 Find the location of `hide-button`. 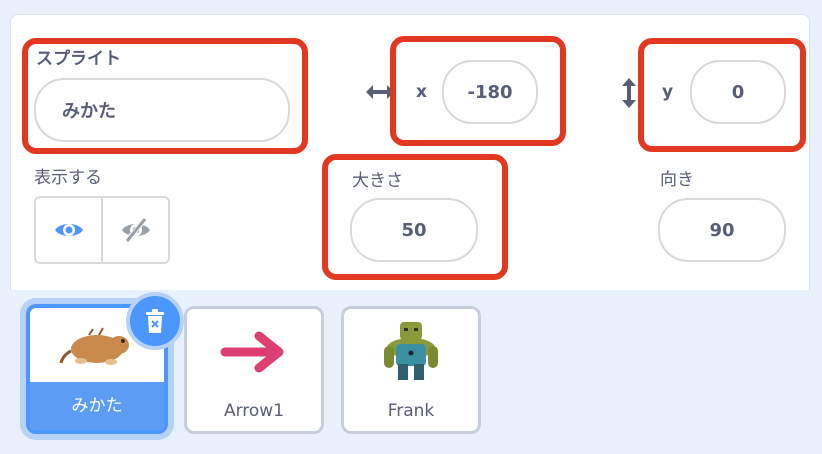

hide-button is located at coordinates (134, 230).